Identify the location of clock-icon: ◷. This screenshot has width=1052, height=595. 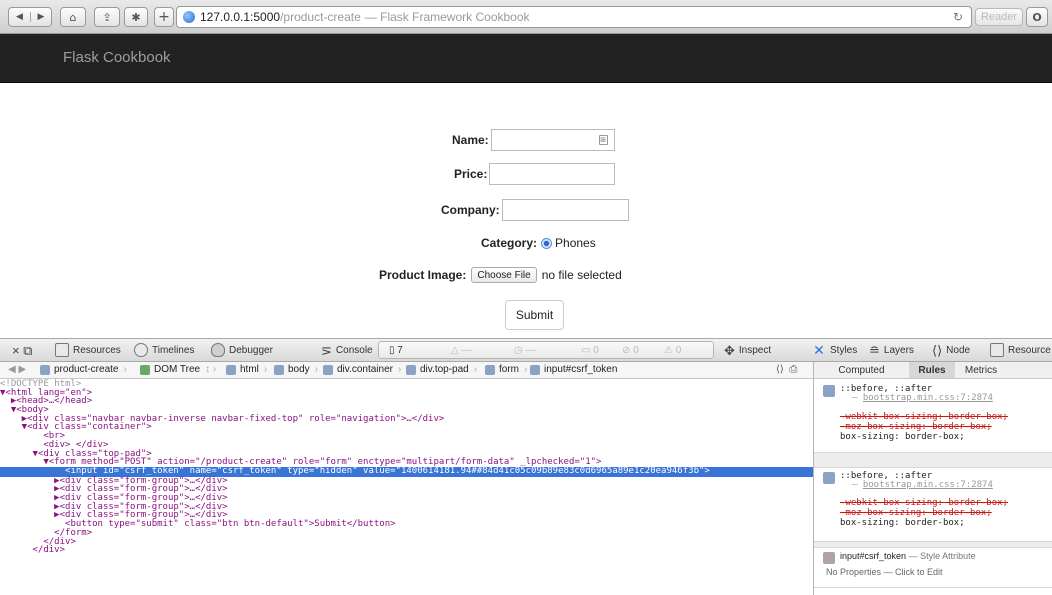
(518, 350).